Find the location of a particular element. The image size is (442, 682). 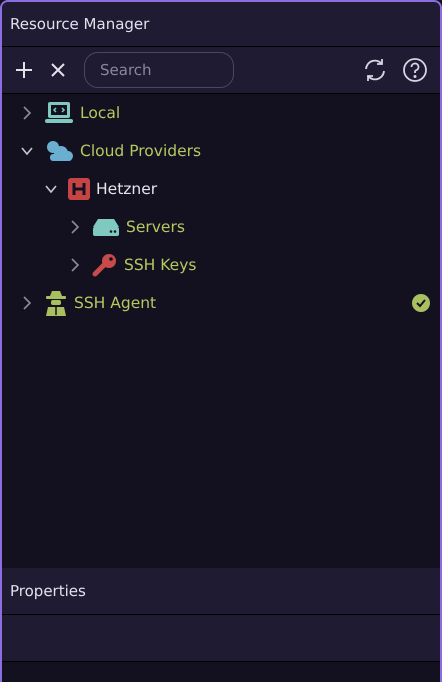

laptop-icon is located at coordinates (59, 113).